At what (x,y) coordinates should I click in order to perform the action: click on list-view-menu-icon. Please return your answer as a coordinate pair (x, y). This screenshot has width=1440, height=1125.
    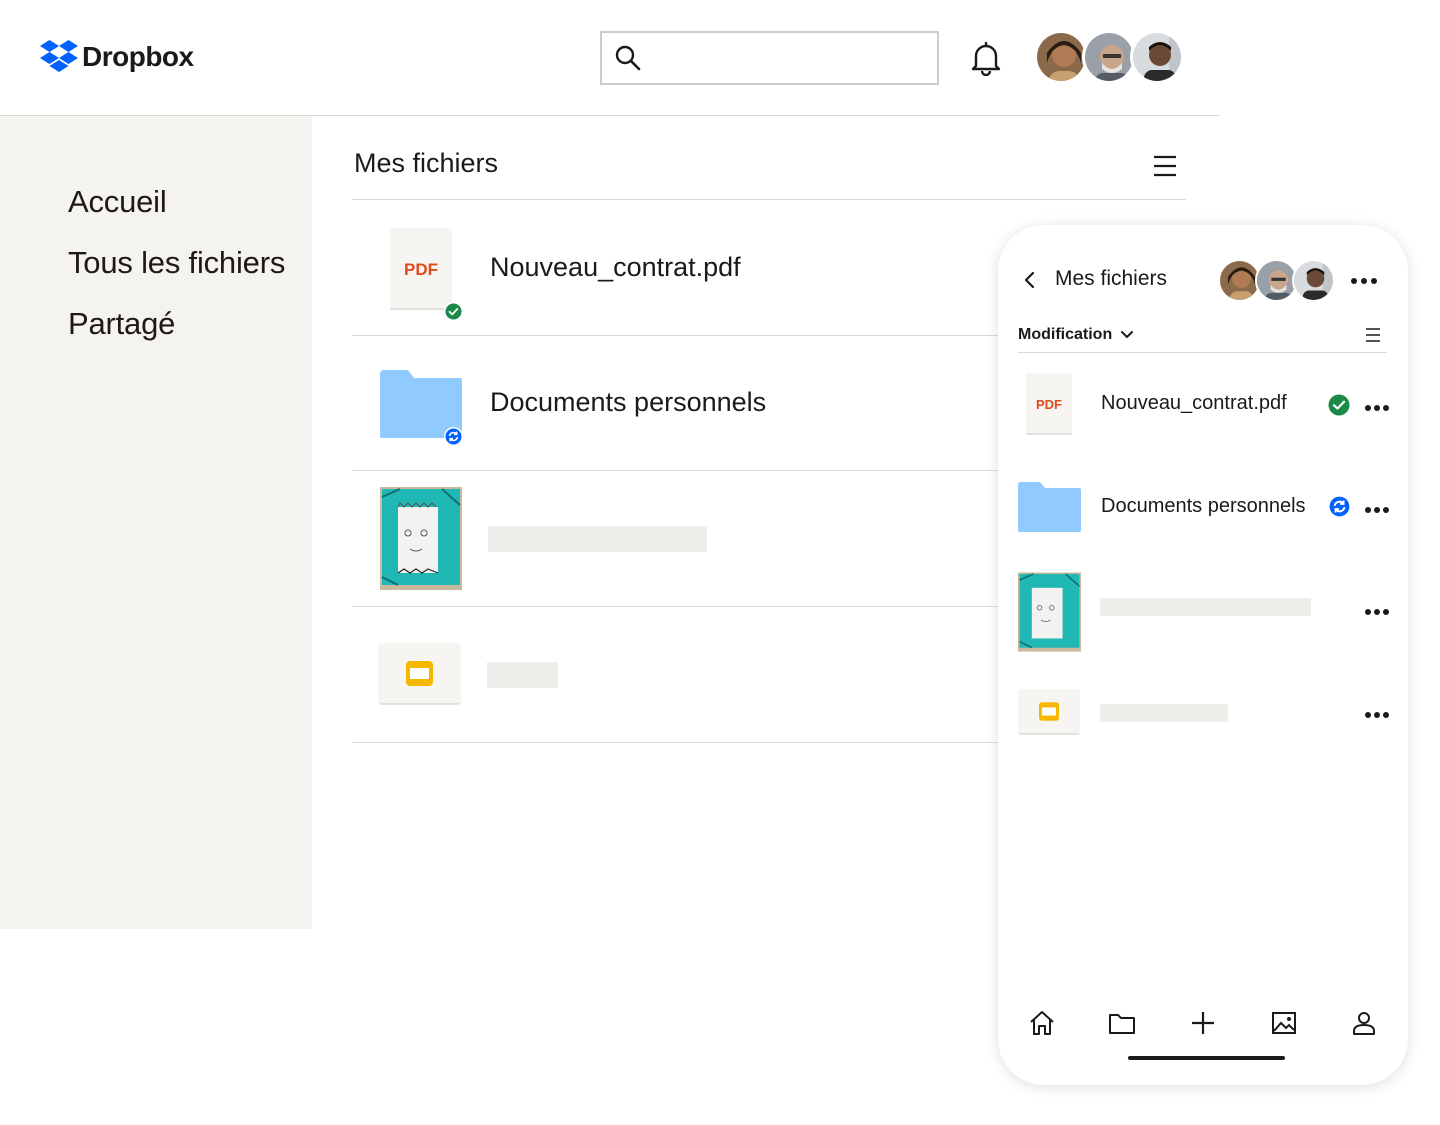
    Looking at the image, I should click on (1165, 168).